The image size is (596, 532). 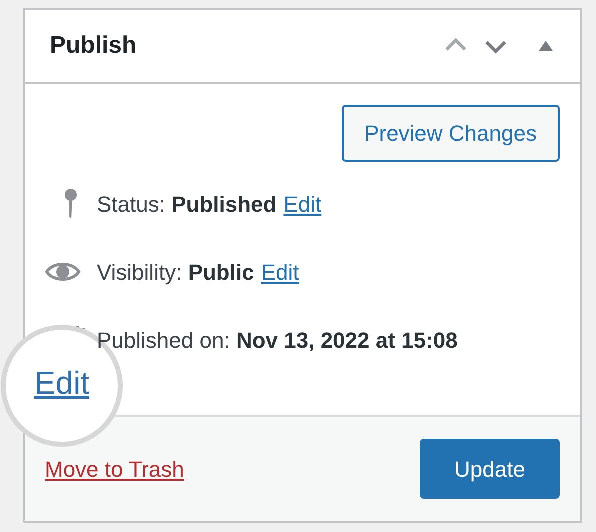 What do you see at coordinates (451, 133) in the screenshot?
I see `preview-changes-button: Preview Changes` at bounding box center [451, 133].